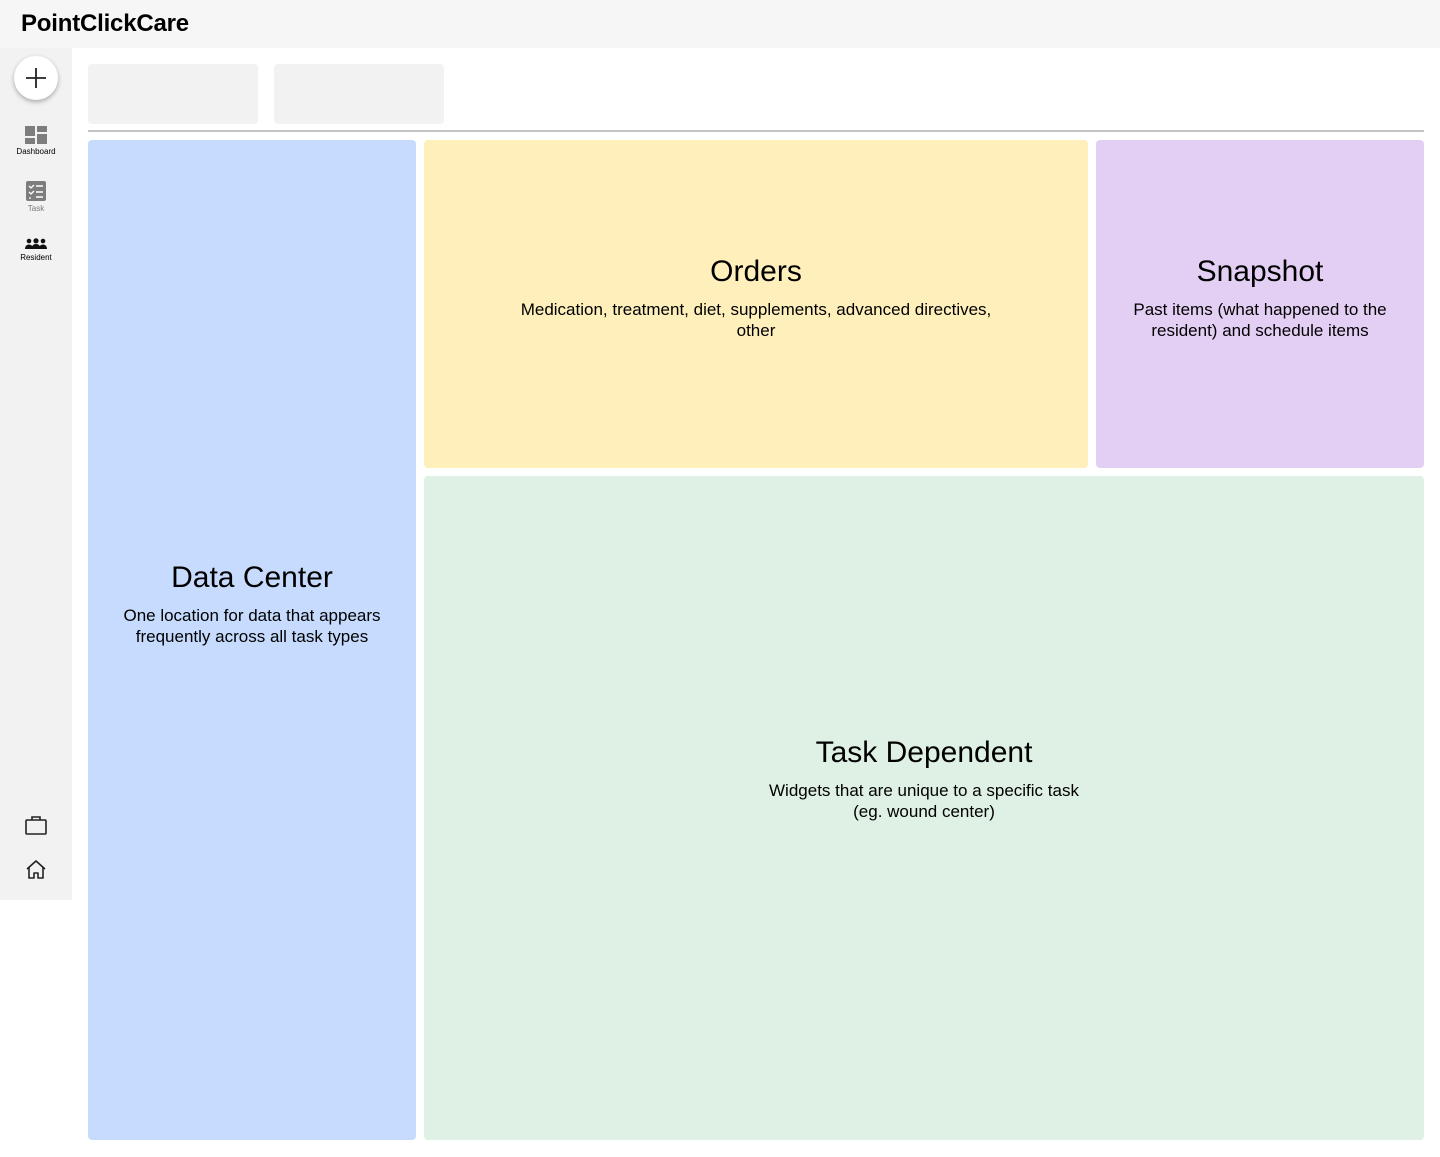  I want to click on checklist-icon, so click(36, 191).